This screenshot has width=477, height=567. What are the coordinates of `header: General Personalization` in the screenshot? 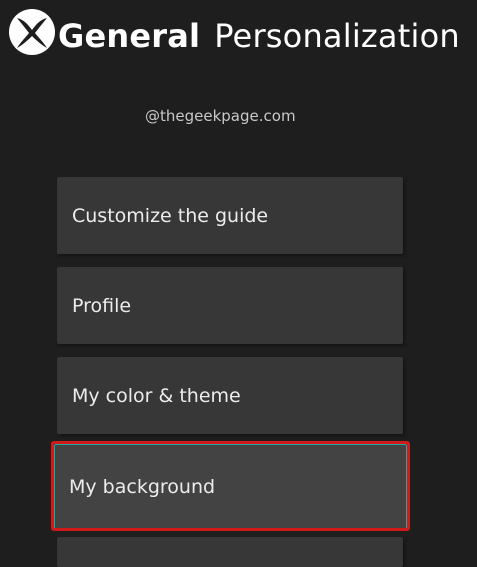 It's located at (238, 35).